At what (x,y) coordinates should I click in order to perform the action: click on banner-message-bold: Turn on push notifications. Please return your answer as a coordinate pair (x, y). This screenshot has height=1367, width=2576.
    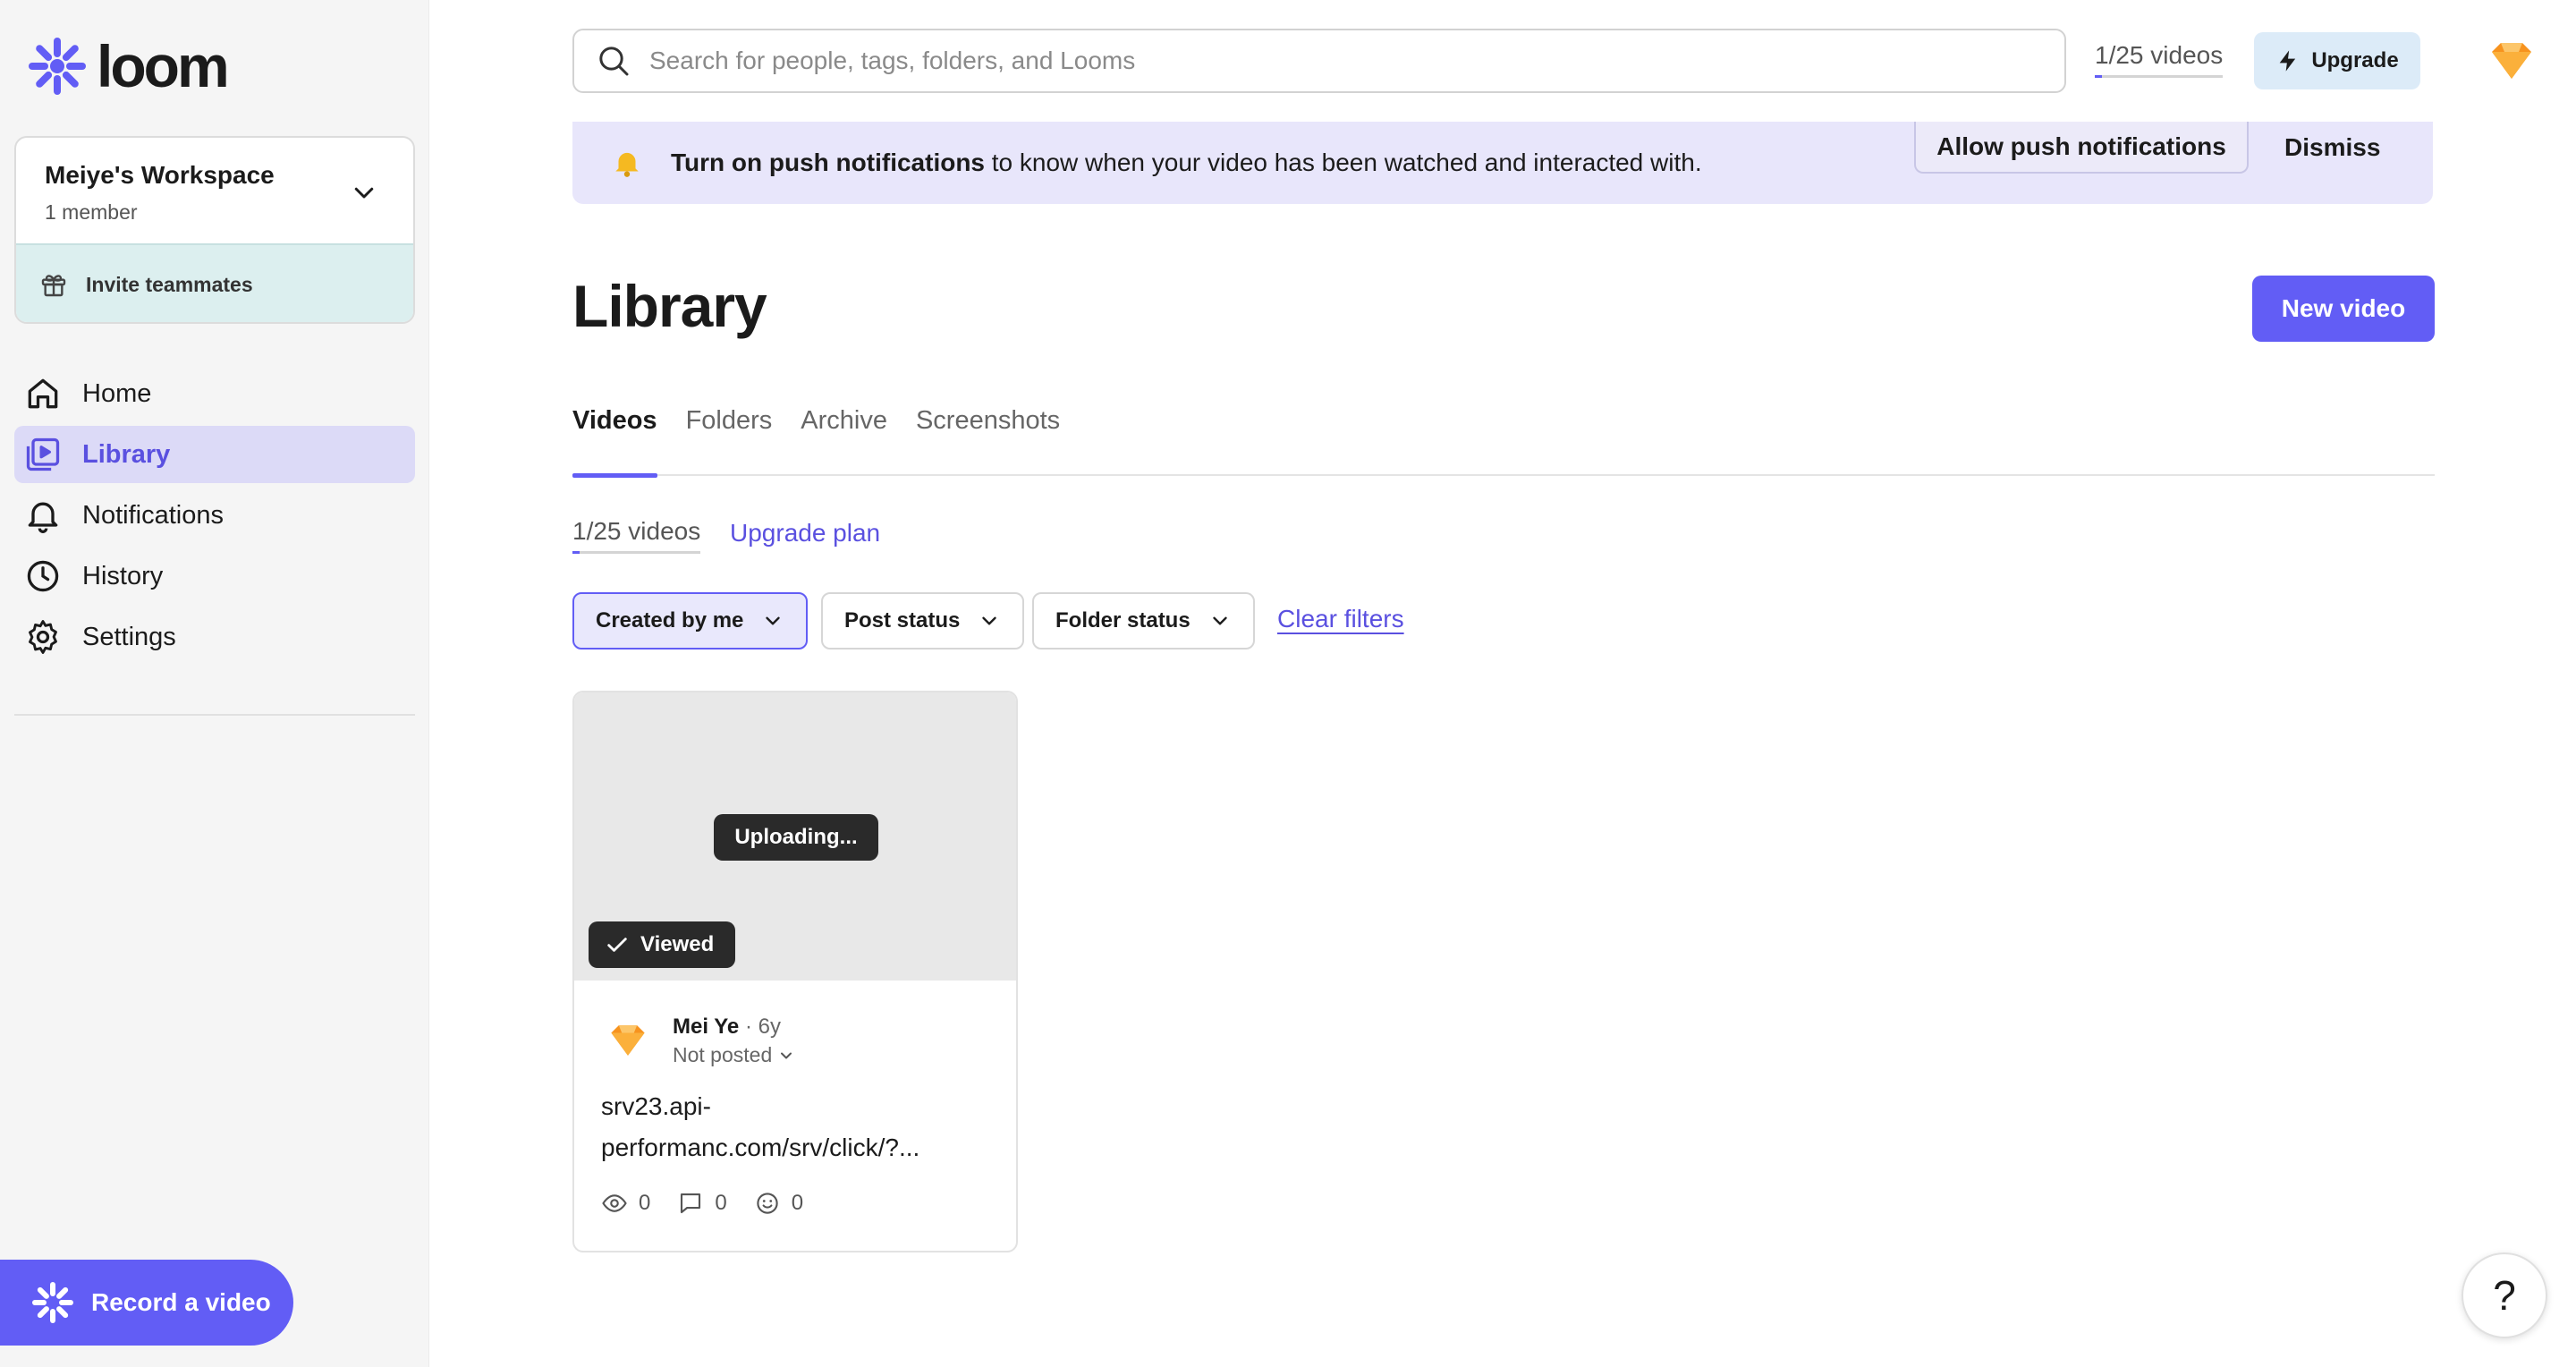
    Looking at the image, I should click on (828, 162).